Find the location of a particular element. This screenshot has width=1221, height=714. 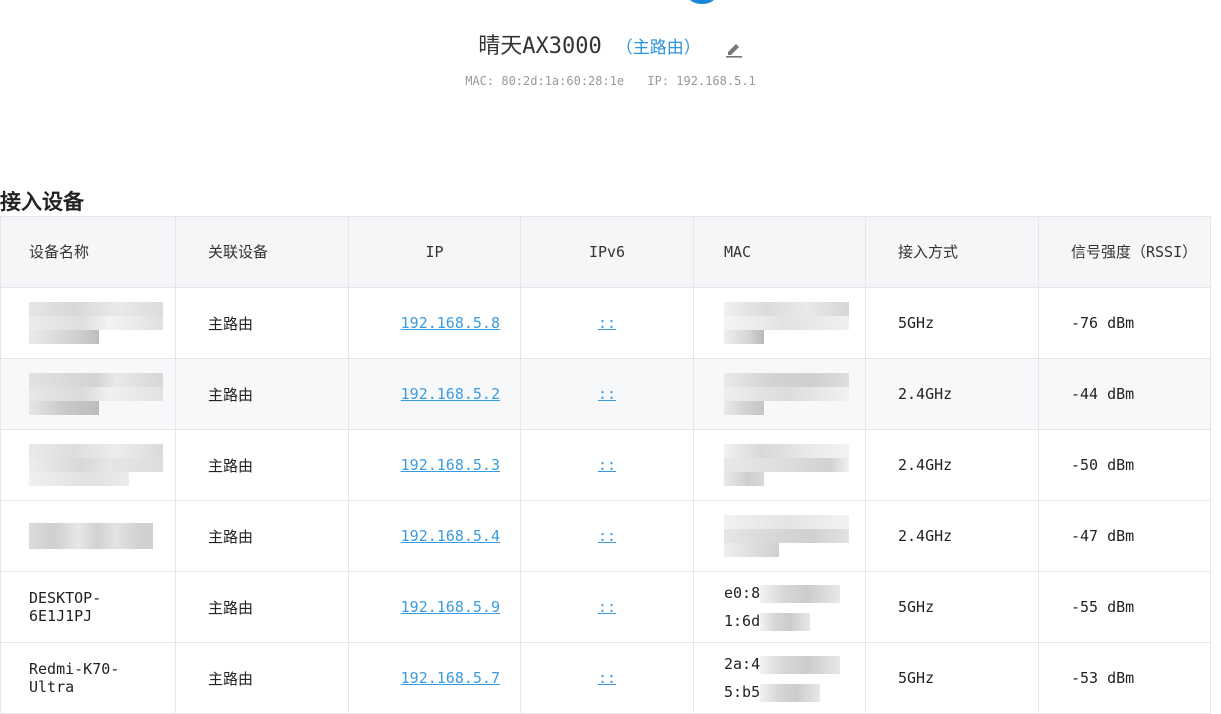

ip-cell: 192.168.5.2 is located at coordinates (434, 394).